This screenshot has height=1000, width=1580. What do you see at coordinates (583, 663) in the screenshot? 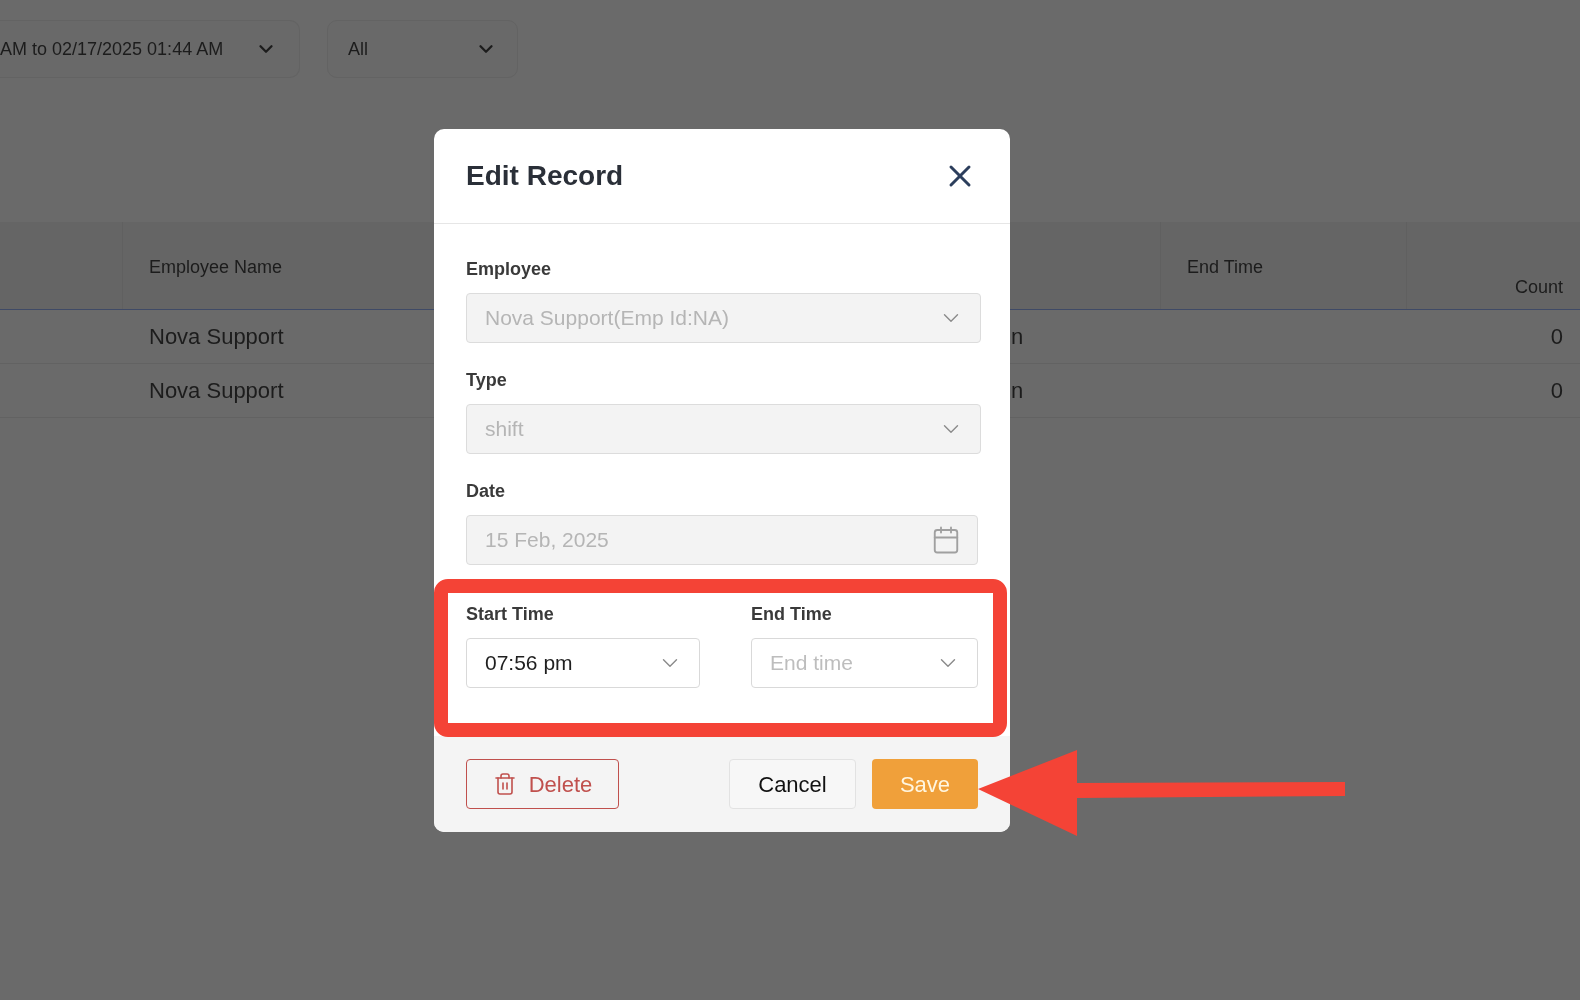
I see `select-field: 07:56 pm` at bounding box center [583, 663].